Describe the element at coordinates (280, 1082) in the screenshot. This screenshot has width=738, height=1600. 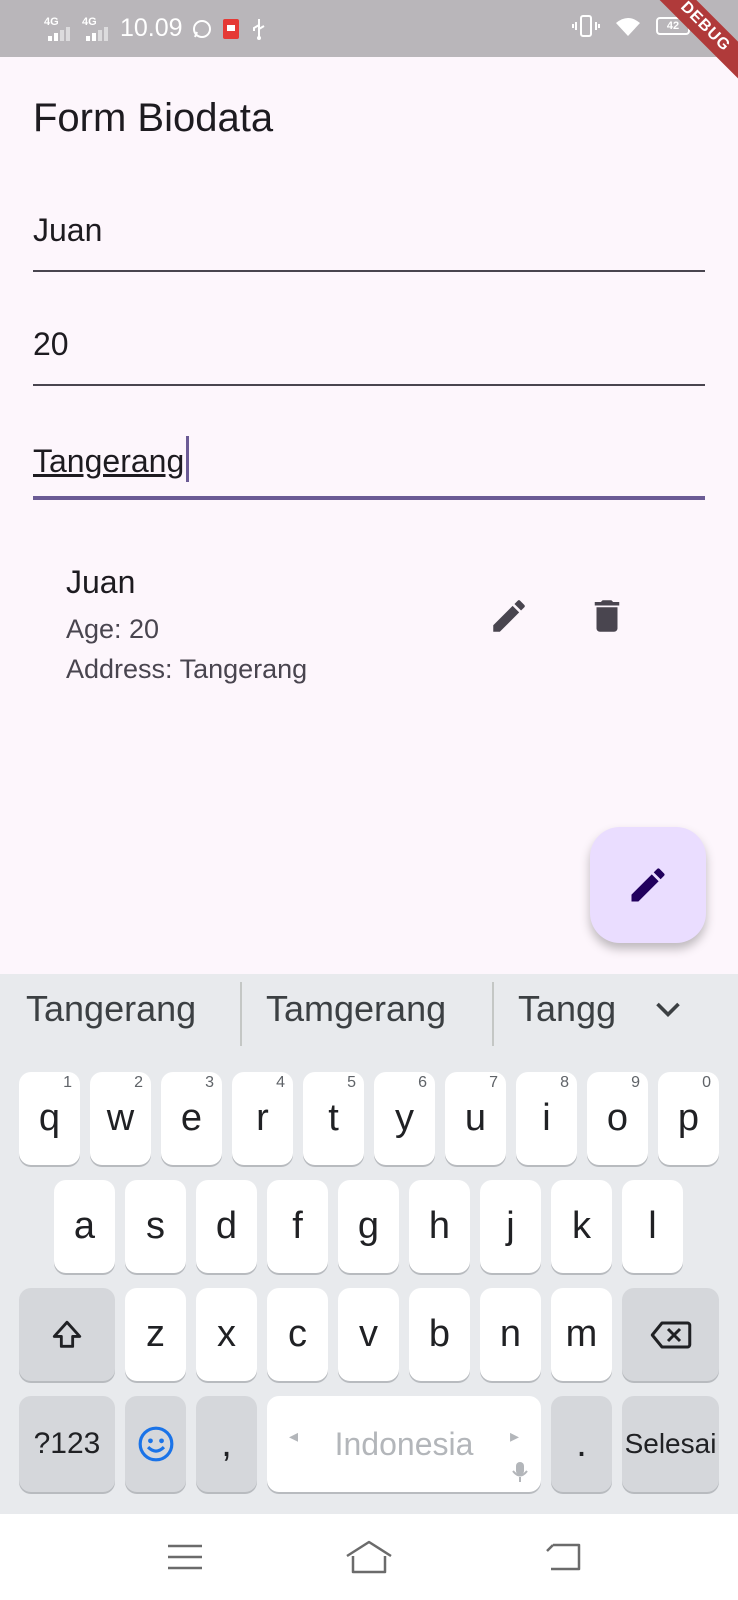
I see `key-hint: 4` at that location.